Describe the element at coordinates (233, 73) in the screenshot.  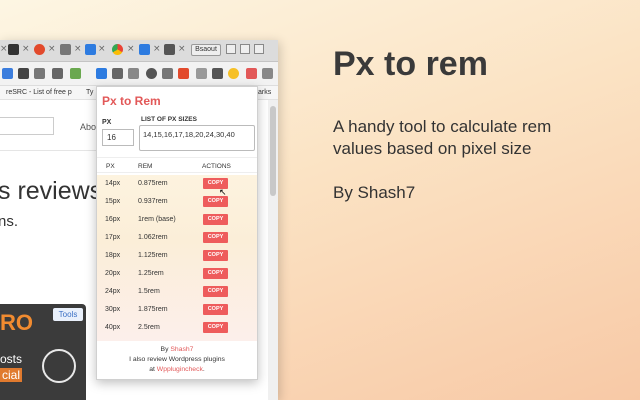
I see `emoji-extension-icon` at that location.